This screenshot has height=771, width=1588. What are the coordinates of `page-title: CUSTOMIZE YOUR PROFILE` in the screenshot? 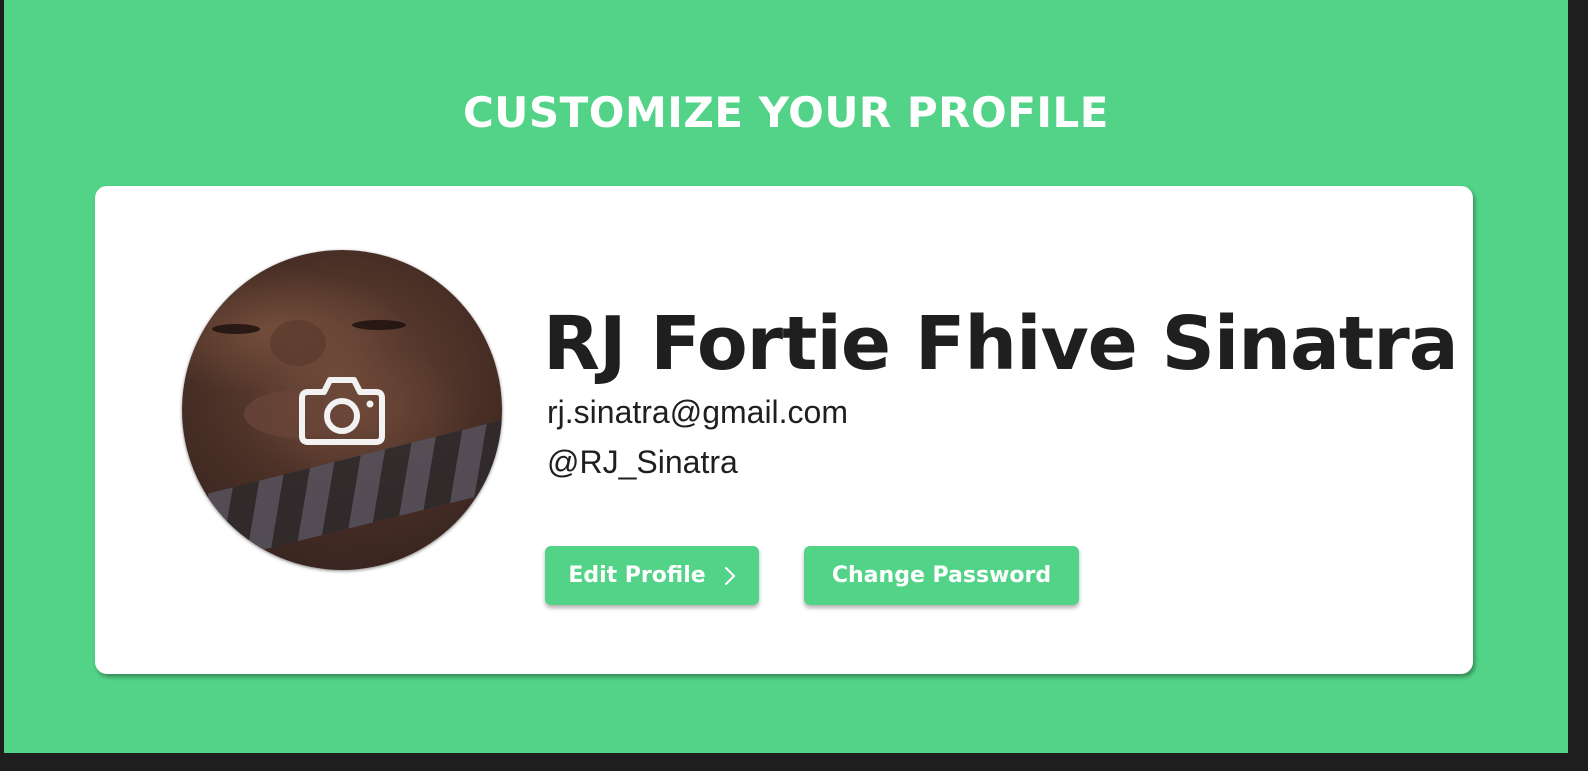 It's located at (785, 112).